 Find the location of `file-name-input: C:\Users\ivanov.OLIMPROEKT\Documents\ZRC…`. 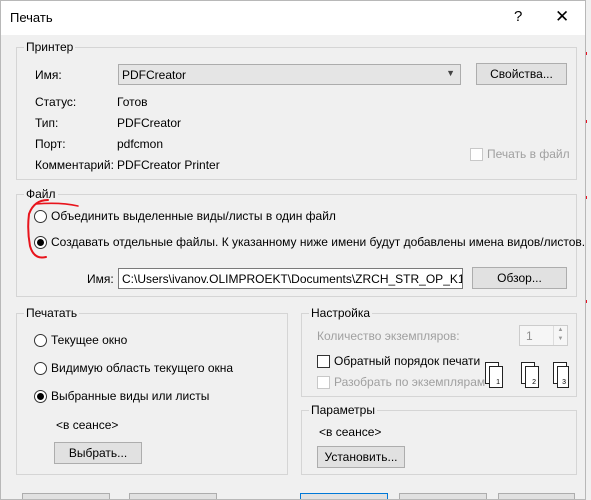

file-name-input: C:\Users\ivanov.OLIMPROEKT\Documents\ZRC… is located at coordinates (290, 278).